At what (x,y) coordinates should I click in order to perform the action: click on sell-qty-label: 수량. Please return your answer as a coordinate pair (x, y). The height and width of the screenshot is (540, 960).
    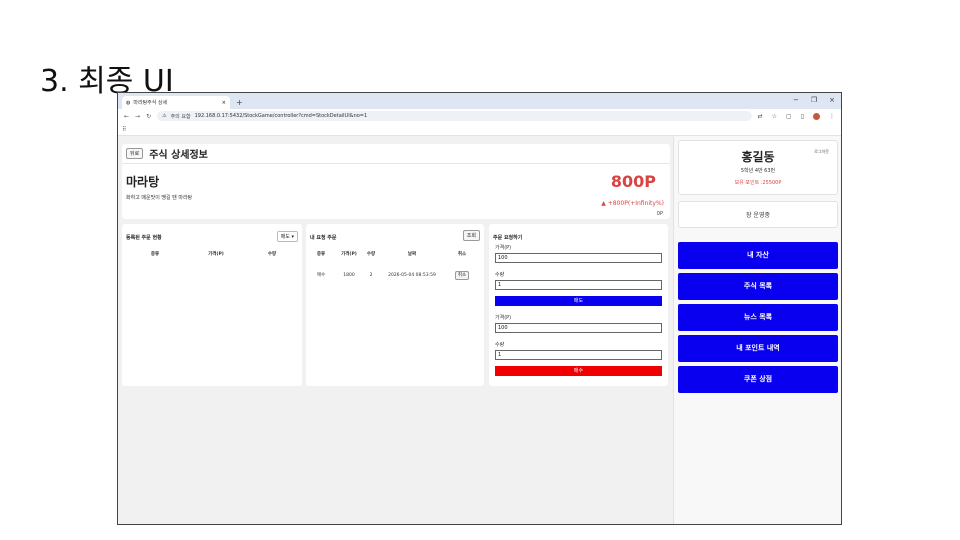
    Looking at the image, I should click on (500, 275).